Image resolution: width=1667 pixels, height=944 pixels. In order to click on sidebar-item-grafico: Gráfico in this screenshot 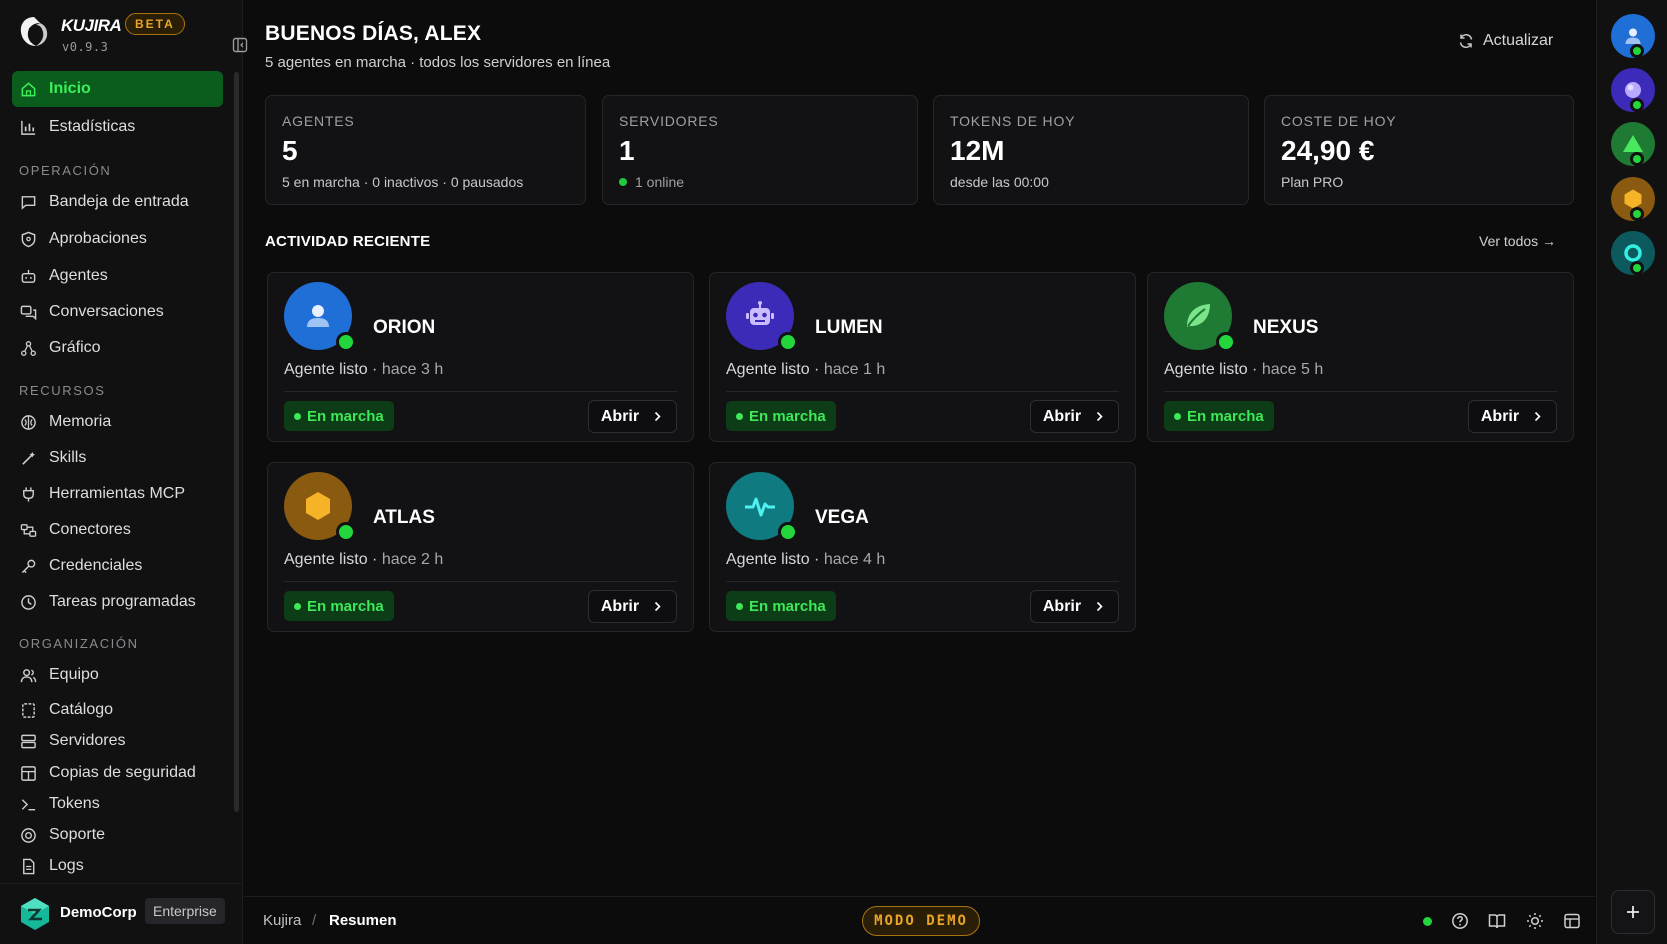, I will do `click(117, 348)`.